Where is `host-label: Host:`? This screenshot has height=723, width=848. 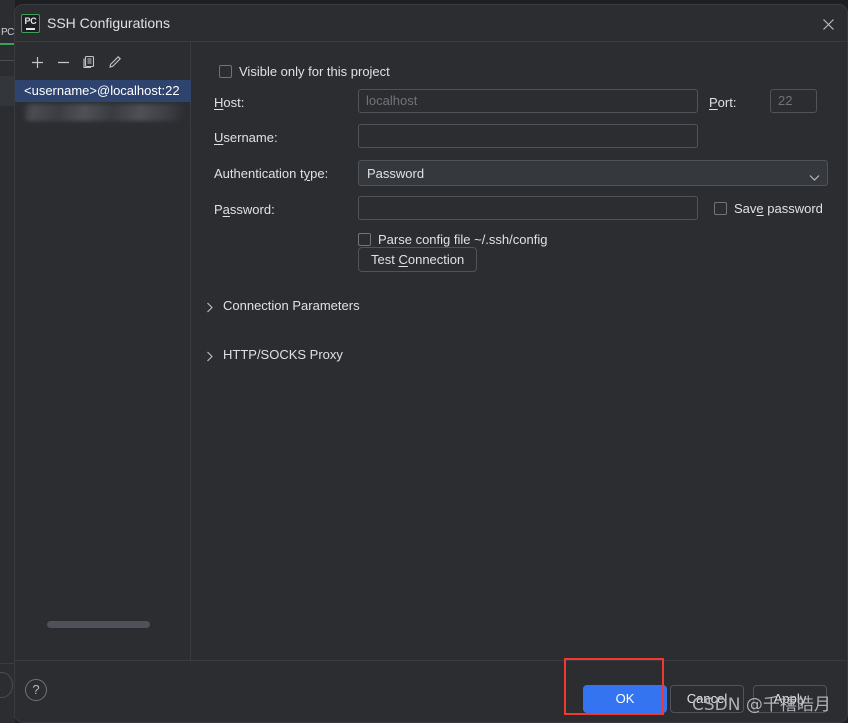
host-label: Host: is located at coordinates (229, 102).